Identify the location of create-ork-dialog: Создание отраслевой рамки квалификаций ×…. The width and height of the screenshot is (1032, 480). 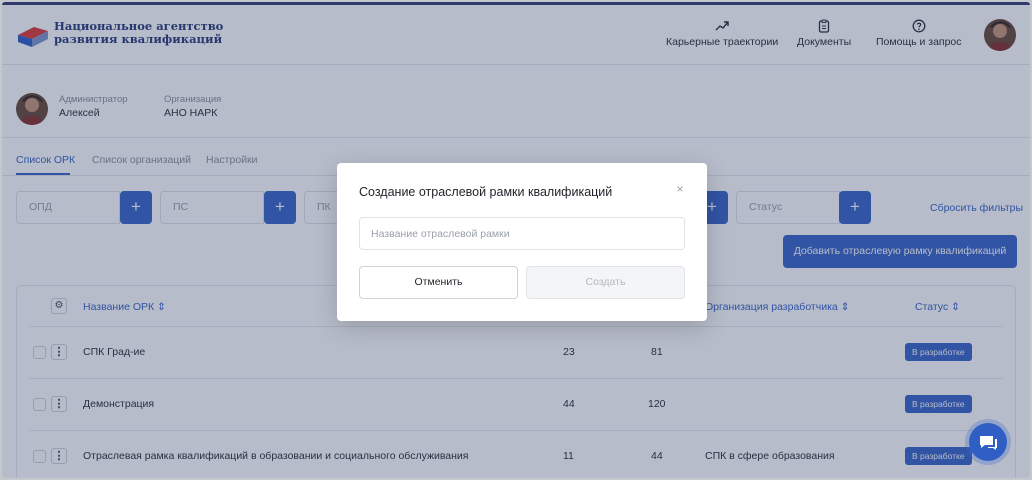
(522, 242).